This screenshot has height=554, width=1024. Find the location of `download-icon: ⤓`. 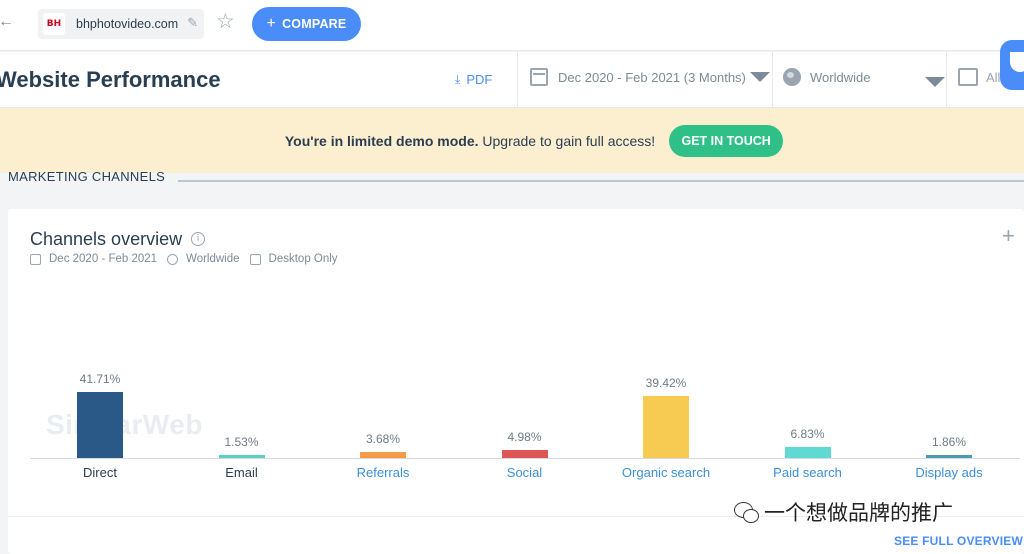

download-icon: ⤓ is located at coordinates (458, 79).